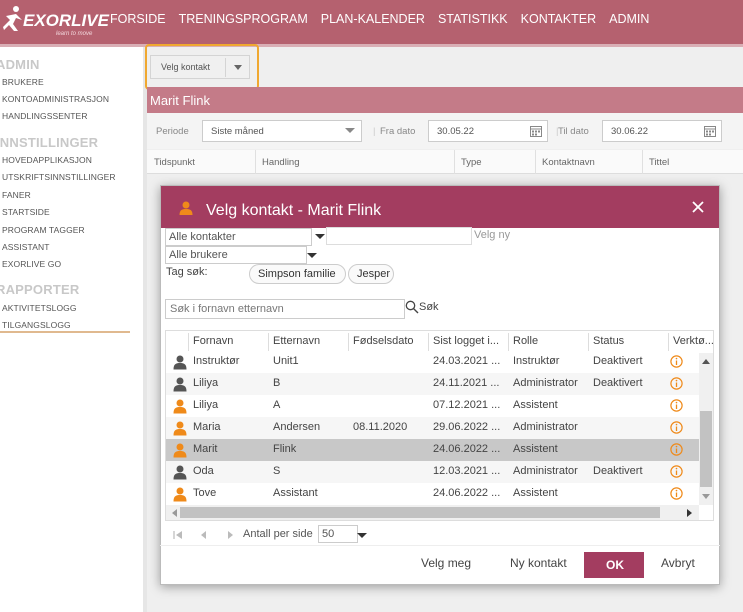 The width and height of the screenshot is (743, 612). I want to click on vertical-scrollbar, so click(706, 429).